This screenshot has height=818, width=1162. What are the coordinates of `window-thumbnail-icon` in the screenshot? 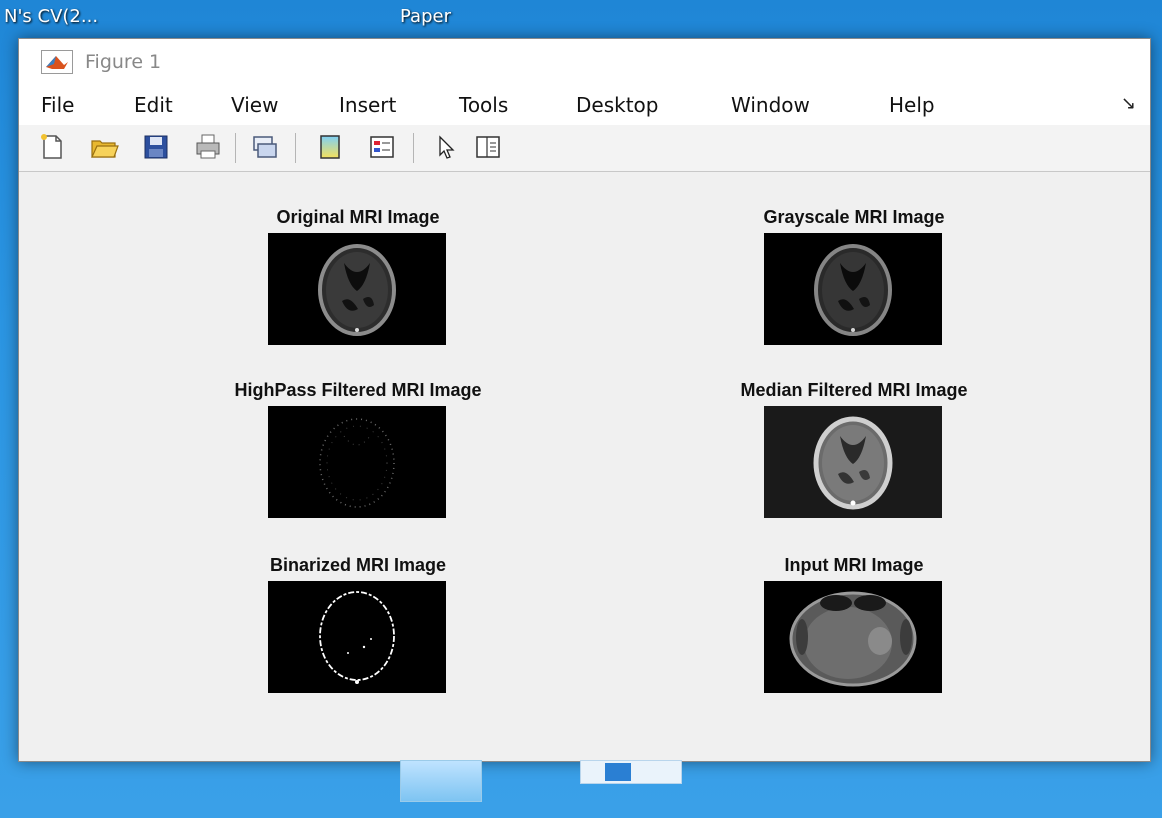 It's located at (631, 772).